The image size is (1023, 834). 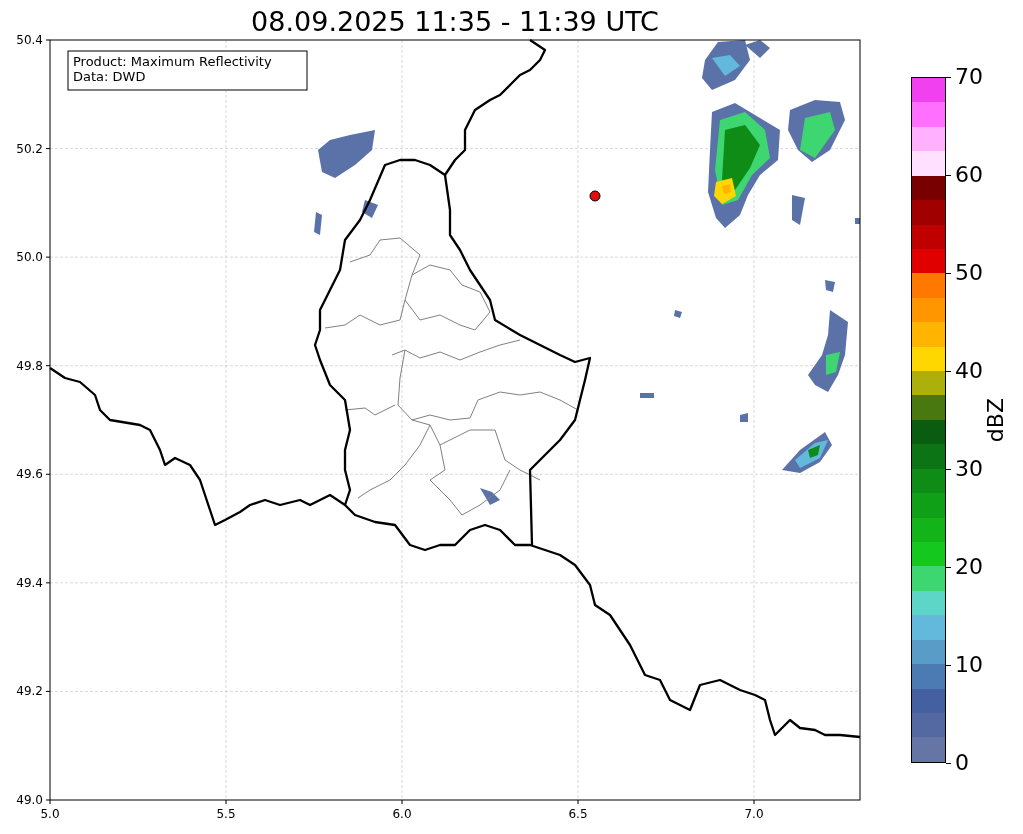 What do you see at coordinates (962, 763) in the screenshot?
I see `colorbar-tick-label: 0` at bounding box center [962, 763].